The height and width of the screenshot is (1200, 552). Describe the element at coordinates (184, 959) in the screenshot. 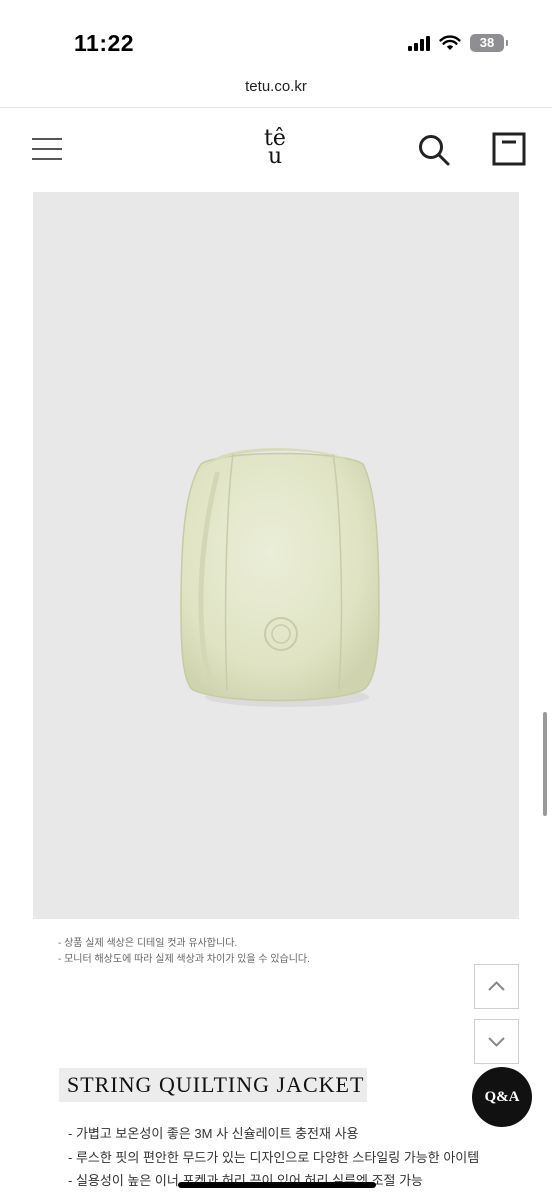

I see `notice-line: - 모니터 해상도에 따라 실제 색상과 차이가 있을 수 있습니다.` at that location.